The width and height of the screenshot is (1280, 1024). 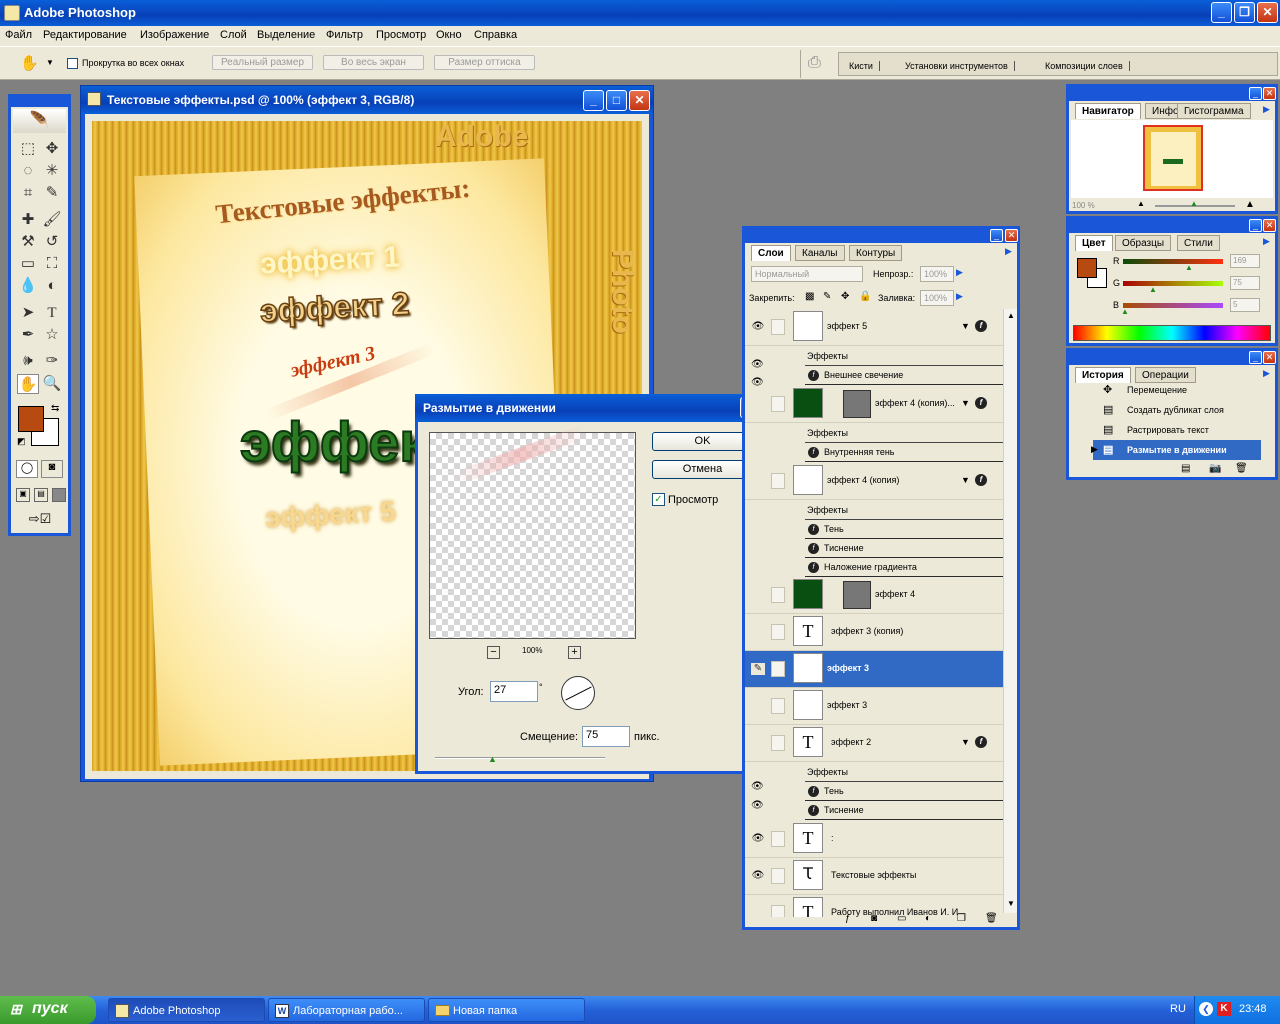 What do you see at coordinates (28, 264) in the screenshot?
I see `eraser-tool-icon: ▭` at bounding box center [28, 264].